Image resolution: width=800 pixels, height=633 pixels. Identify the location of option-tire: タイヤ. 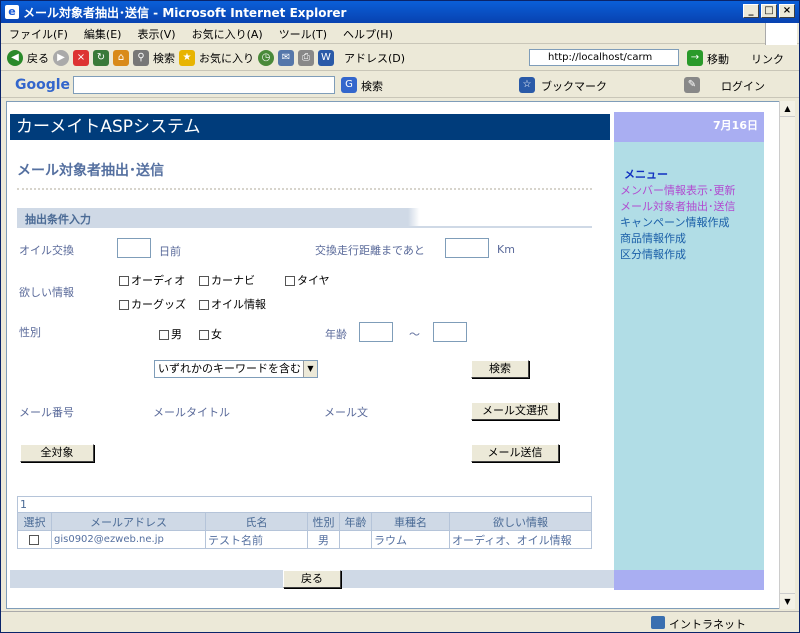
(307, 280).